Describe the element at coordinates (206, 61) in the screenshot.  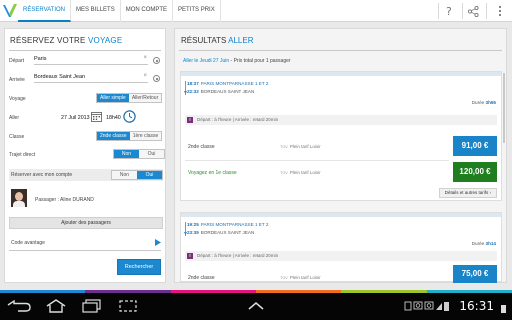
I see `results-date: Aller le Jeudi 27 Juin` at that location.